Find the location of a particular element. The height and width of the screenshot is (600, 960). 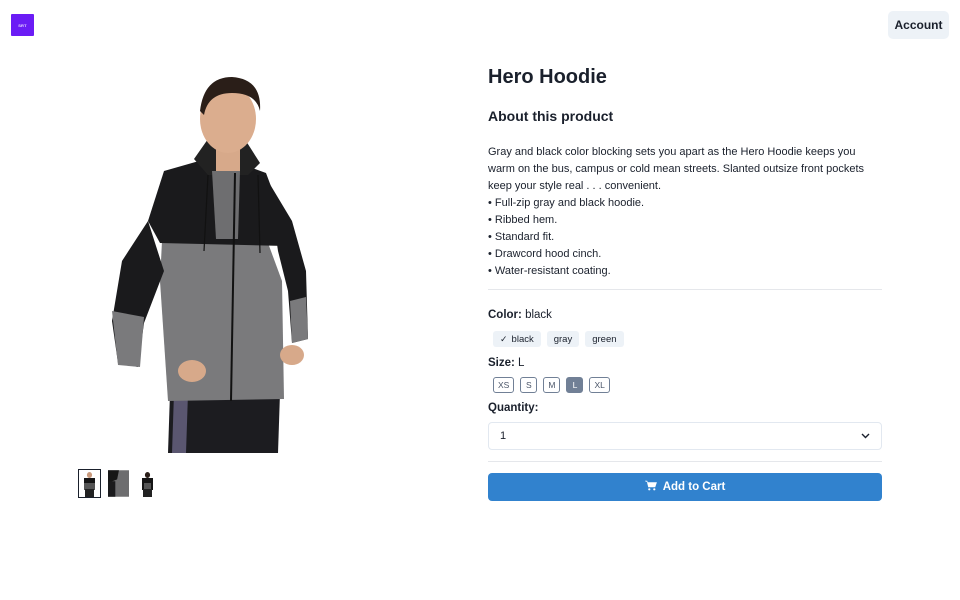

color-label-row: Color: black is located at coordinates (685, 315).